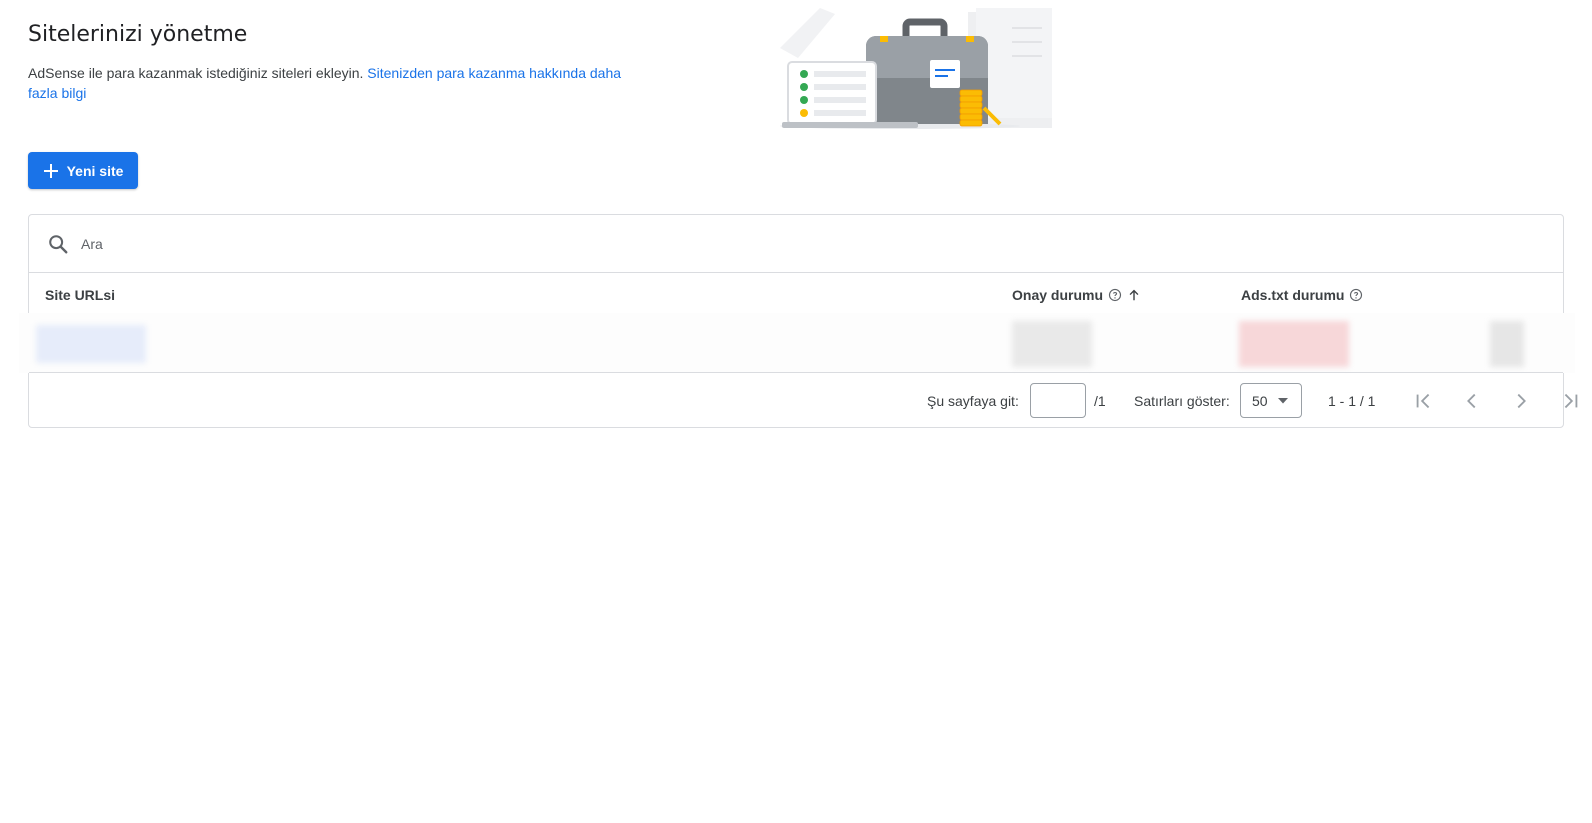 Image resolution: width=1592 pixels, height=823 pixels. What do you see at coordinates (1294, 344) in the screenshot?
I see `adstxt-status-cell-redacted` at bounding box center [1294, 344].